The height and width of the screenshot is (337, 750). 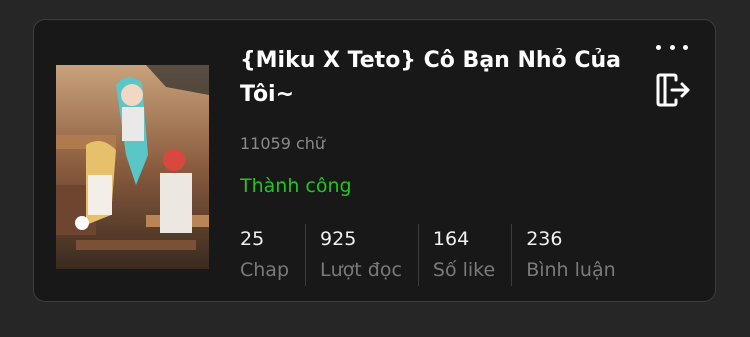 I want to click on stat-label: Bình luận, so click(x=571, y=270).